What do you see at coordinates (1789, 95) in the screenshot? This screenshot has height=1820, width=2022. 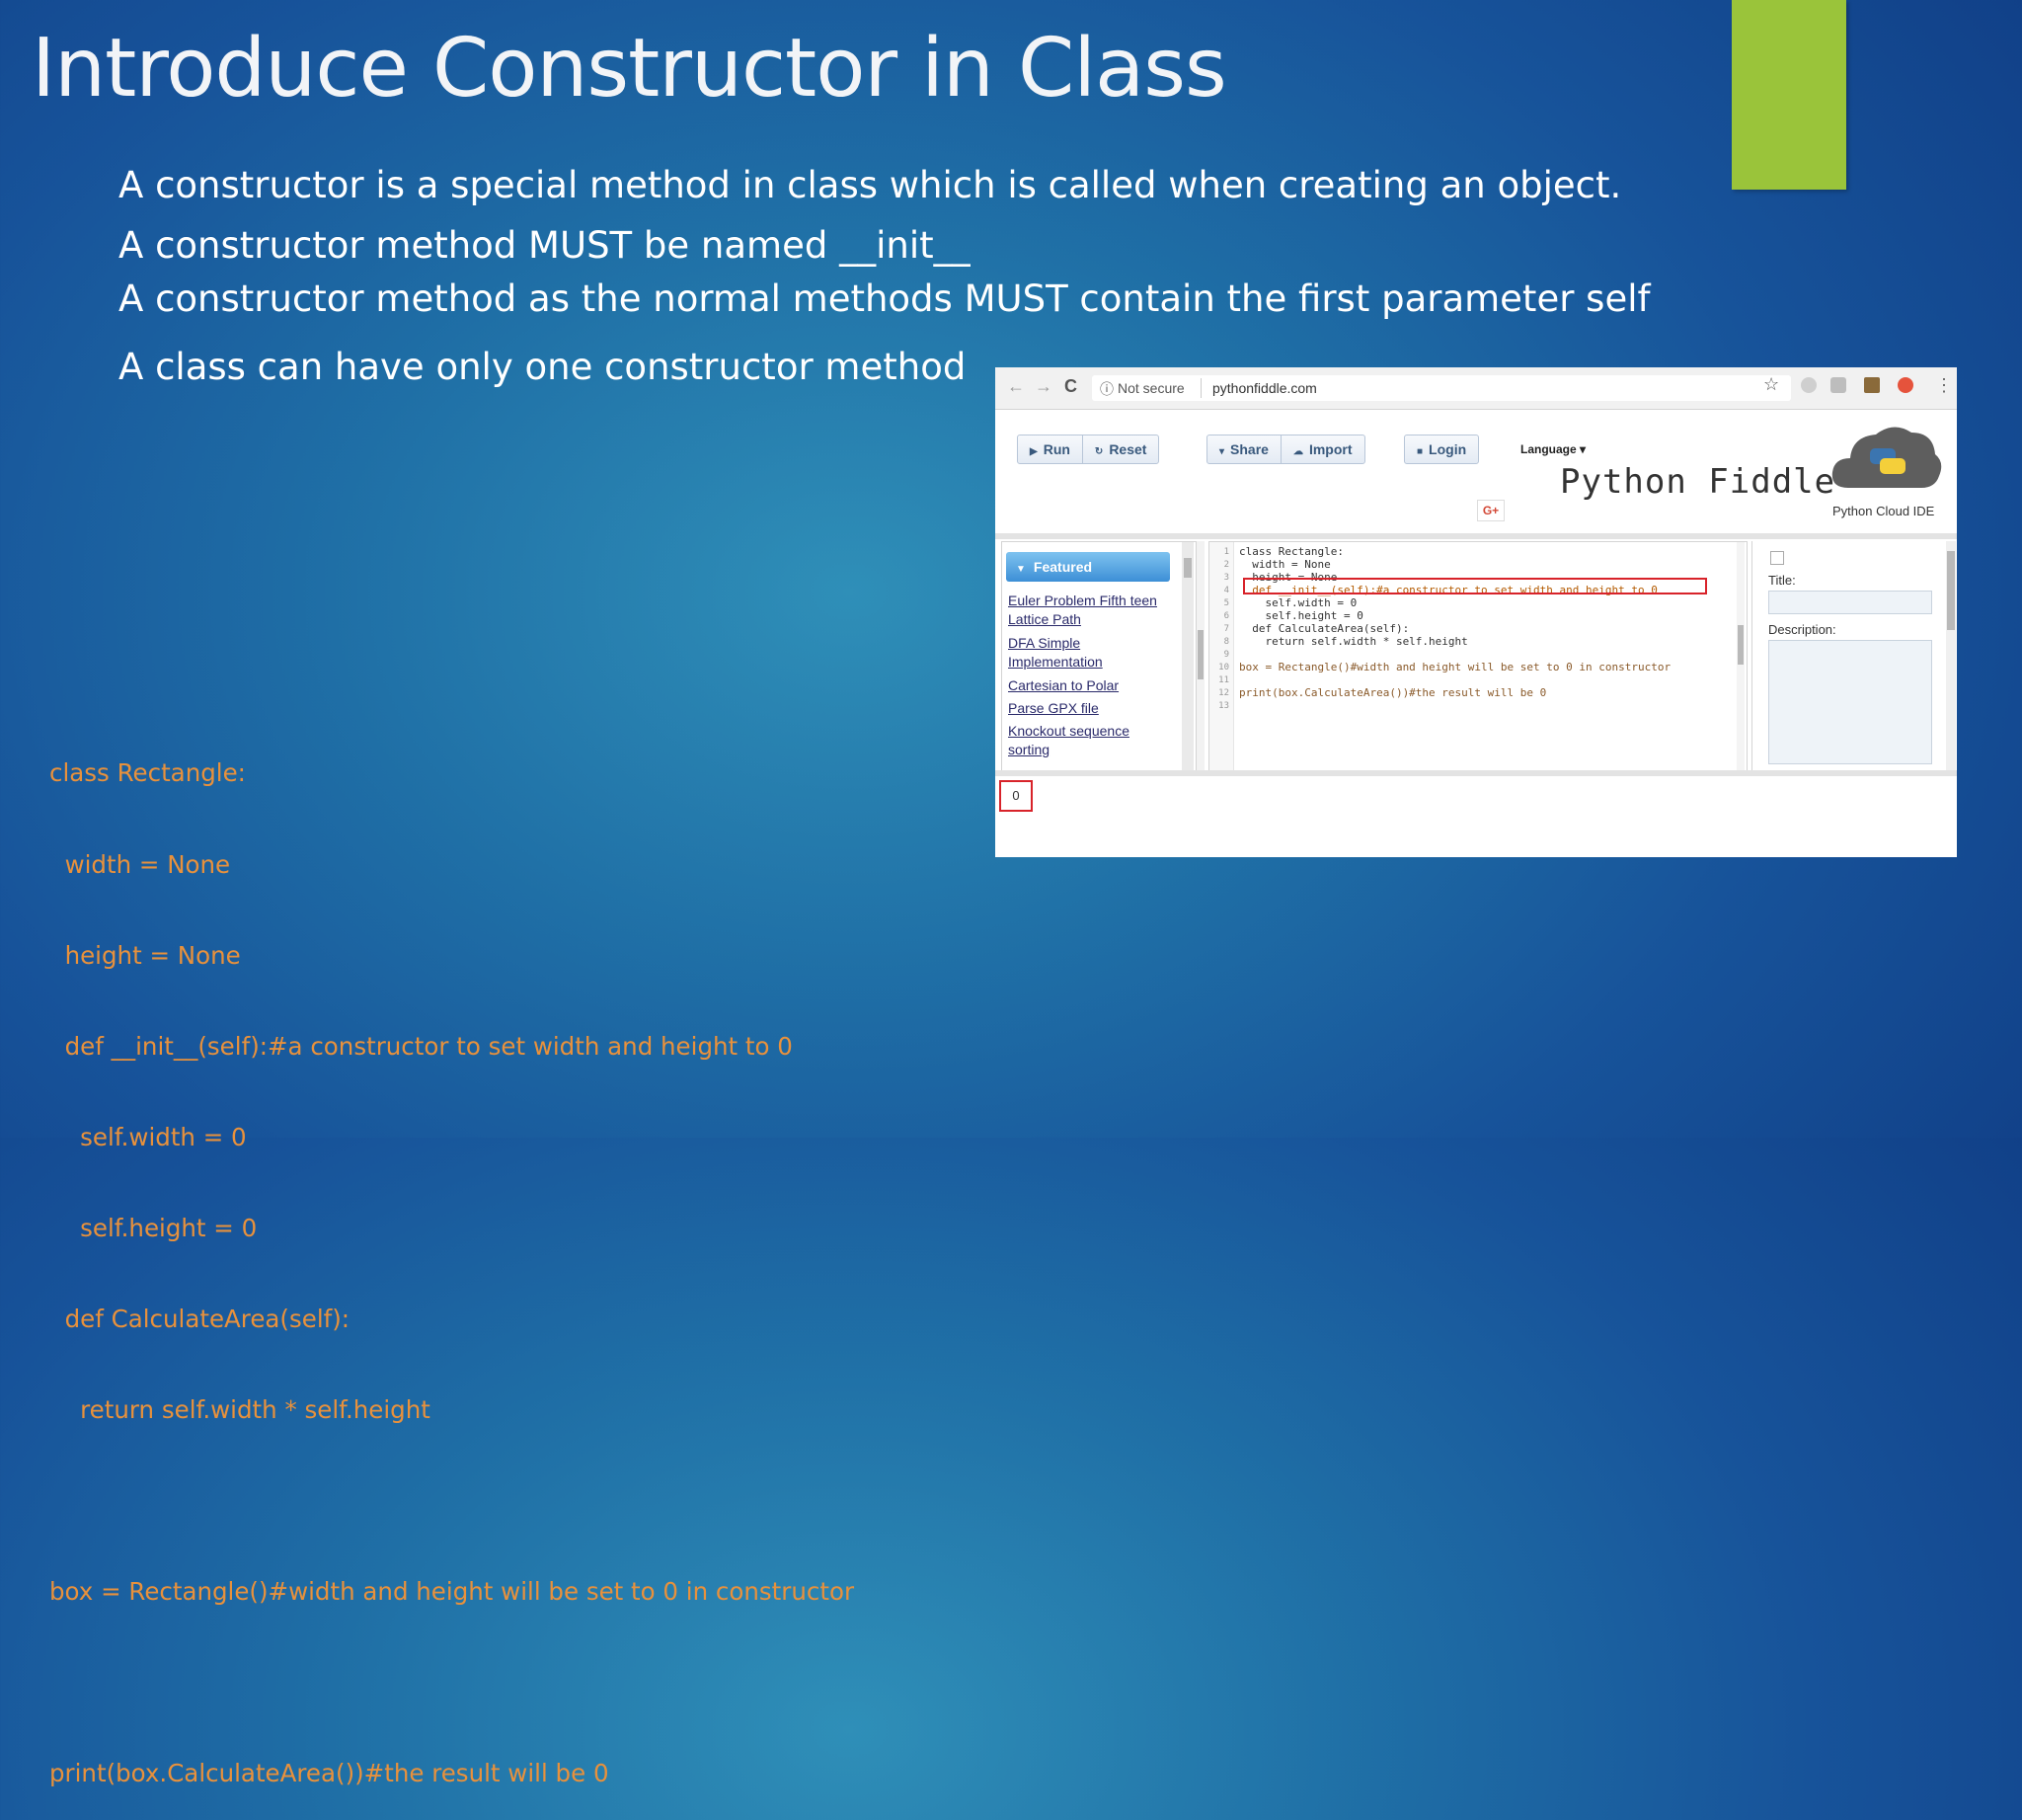 I see `accent-bar` at bounding box center [1789, 95].